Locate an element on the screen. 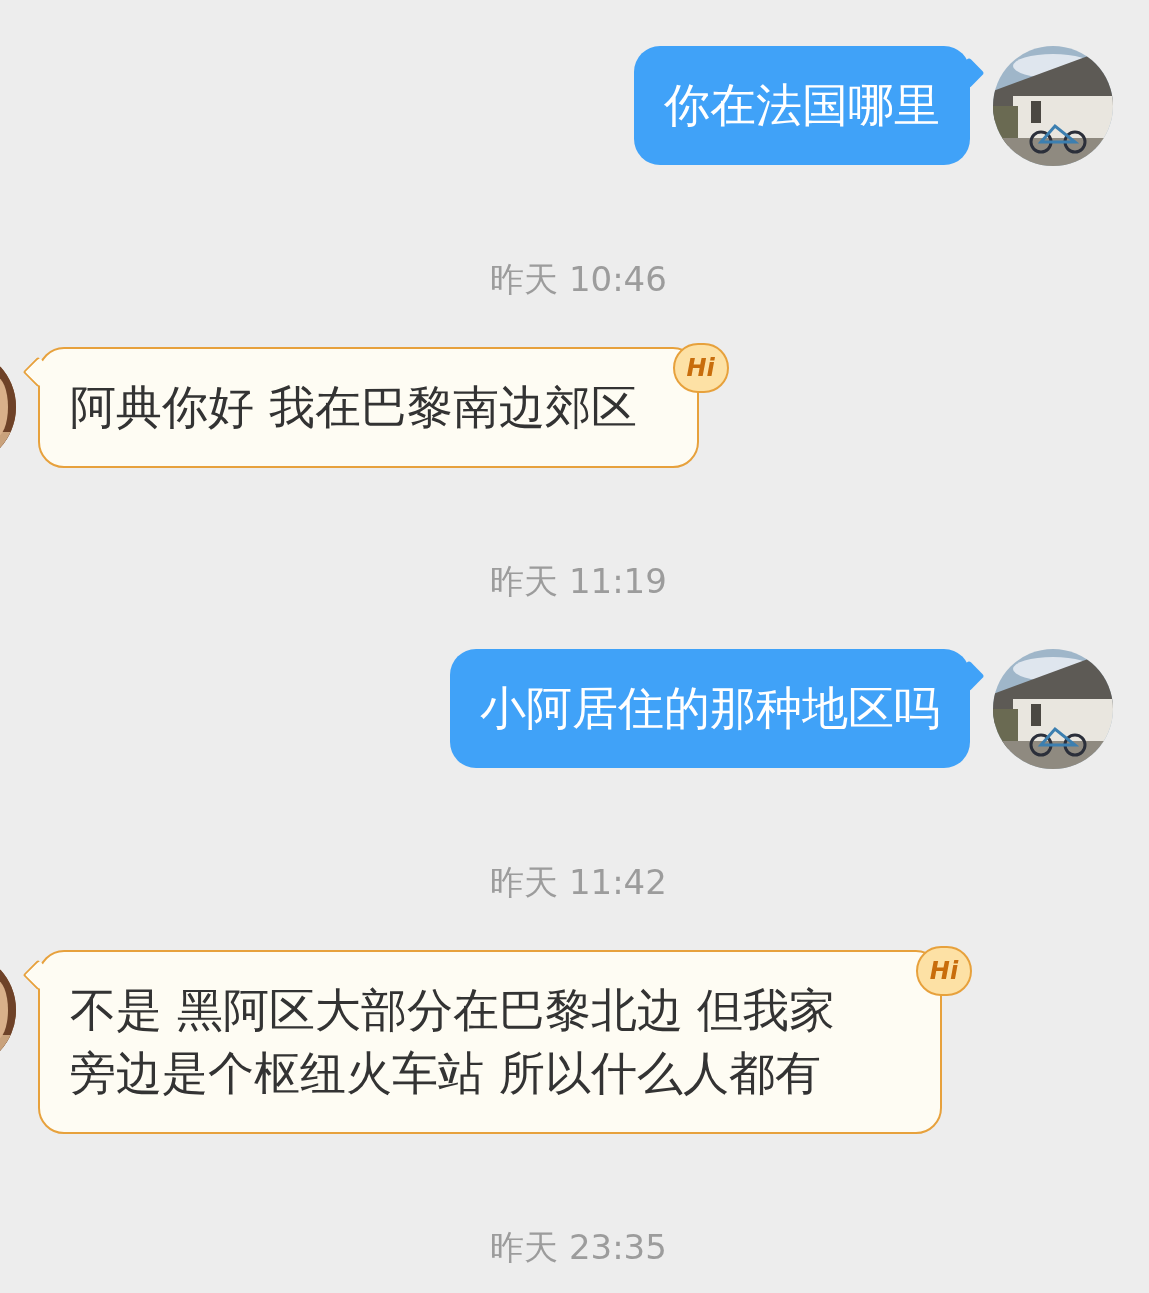 Image resolution: width=1149 pixels, height=1293 pixels. timestamp: 昨天 23:35 is located at coordinates (578, 1247).